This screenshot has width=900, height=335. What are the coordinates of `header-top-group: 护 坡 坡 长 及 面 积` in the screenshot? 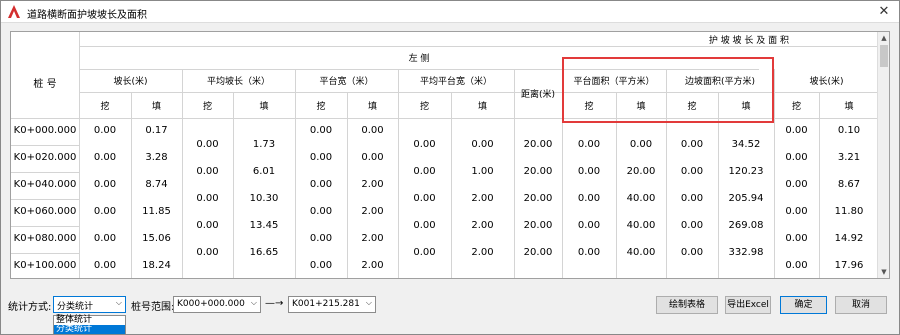 It's located at (748, 40).